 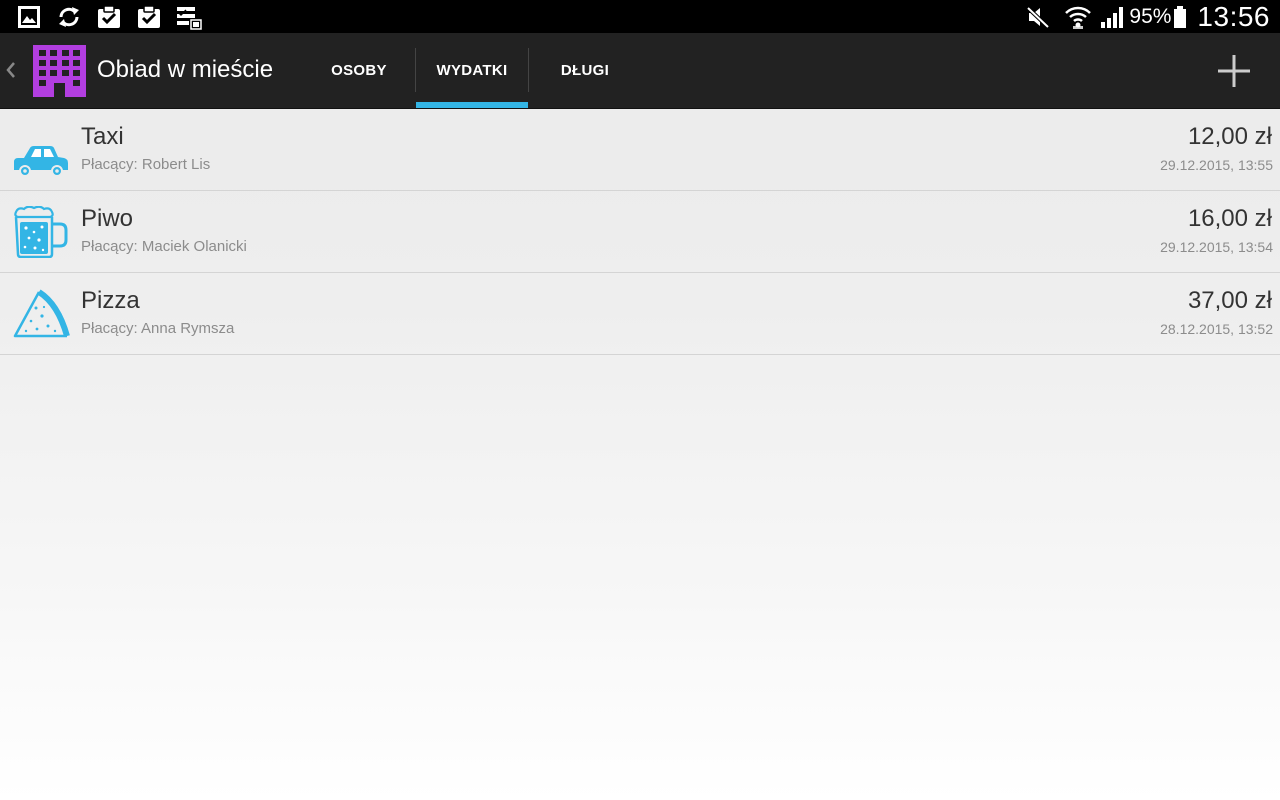 What do you see at coordinates (1229, 300) in the screenshot?
I see `expense-amount: 37,00 zł` at bounding box center [1229, 300].